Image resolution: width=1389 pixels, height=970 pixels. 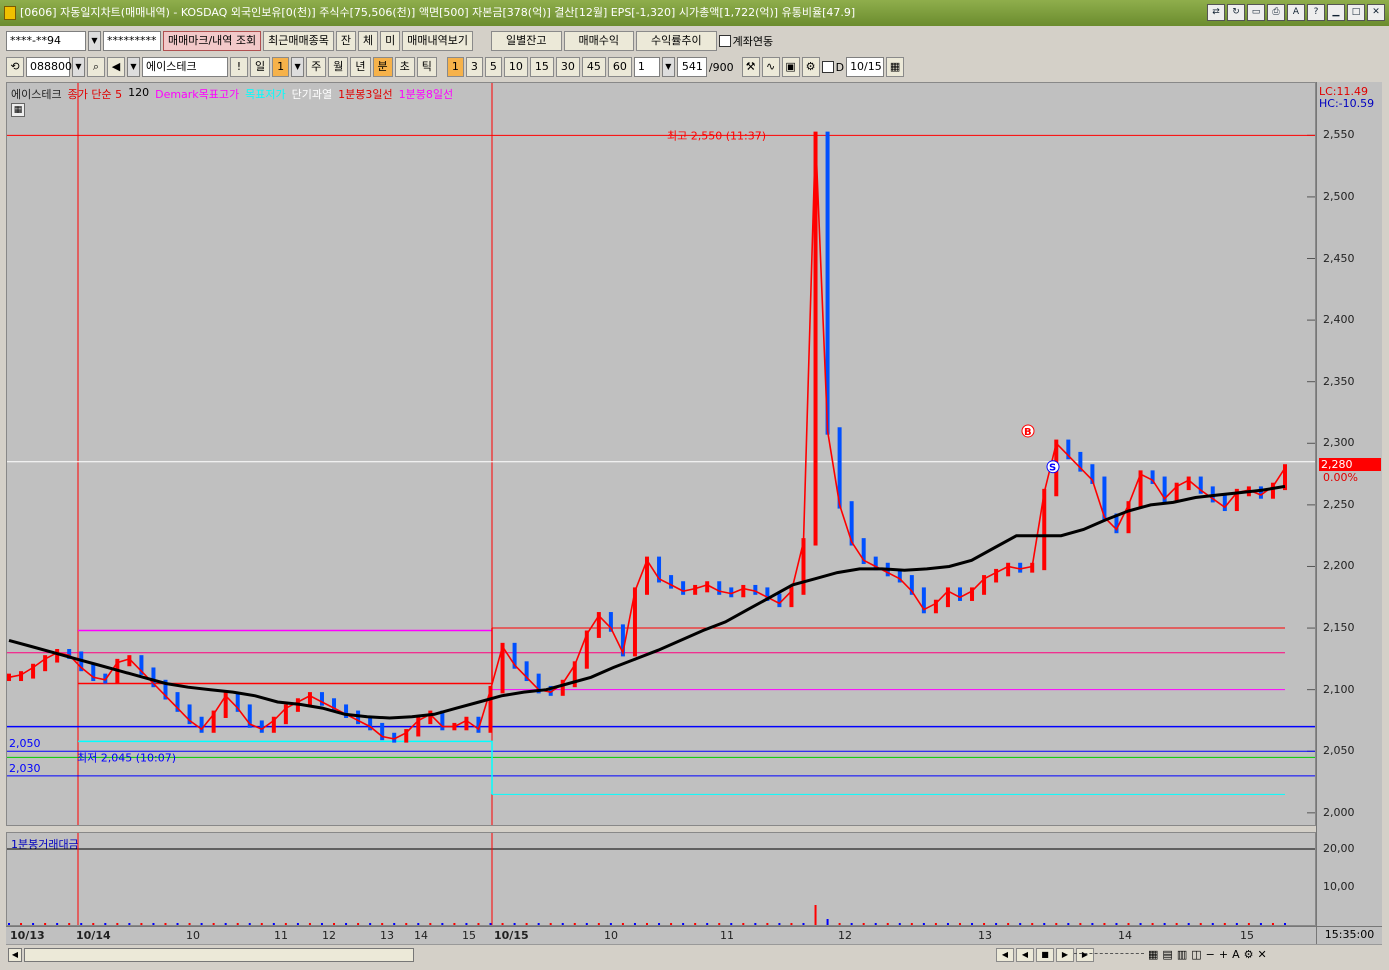 I want to click on calendar-icon: ▦, so click(x=895, y=67).